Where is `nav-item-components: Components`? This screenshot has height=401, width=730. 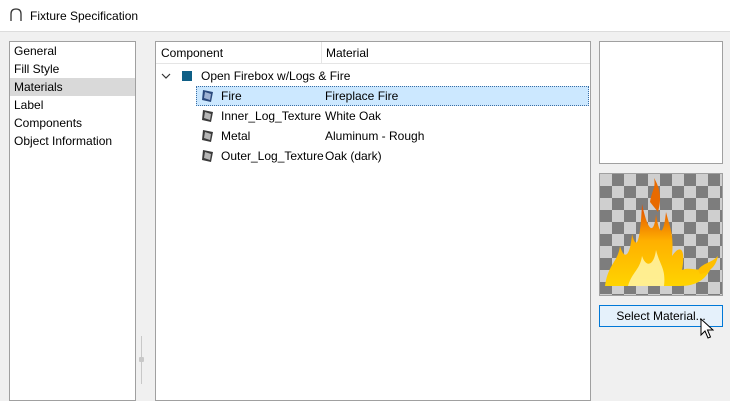
nav-item-components: Components is located at coordinates (72, 123).